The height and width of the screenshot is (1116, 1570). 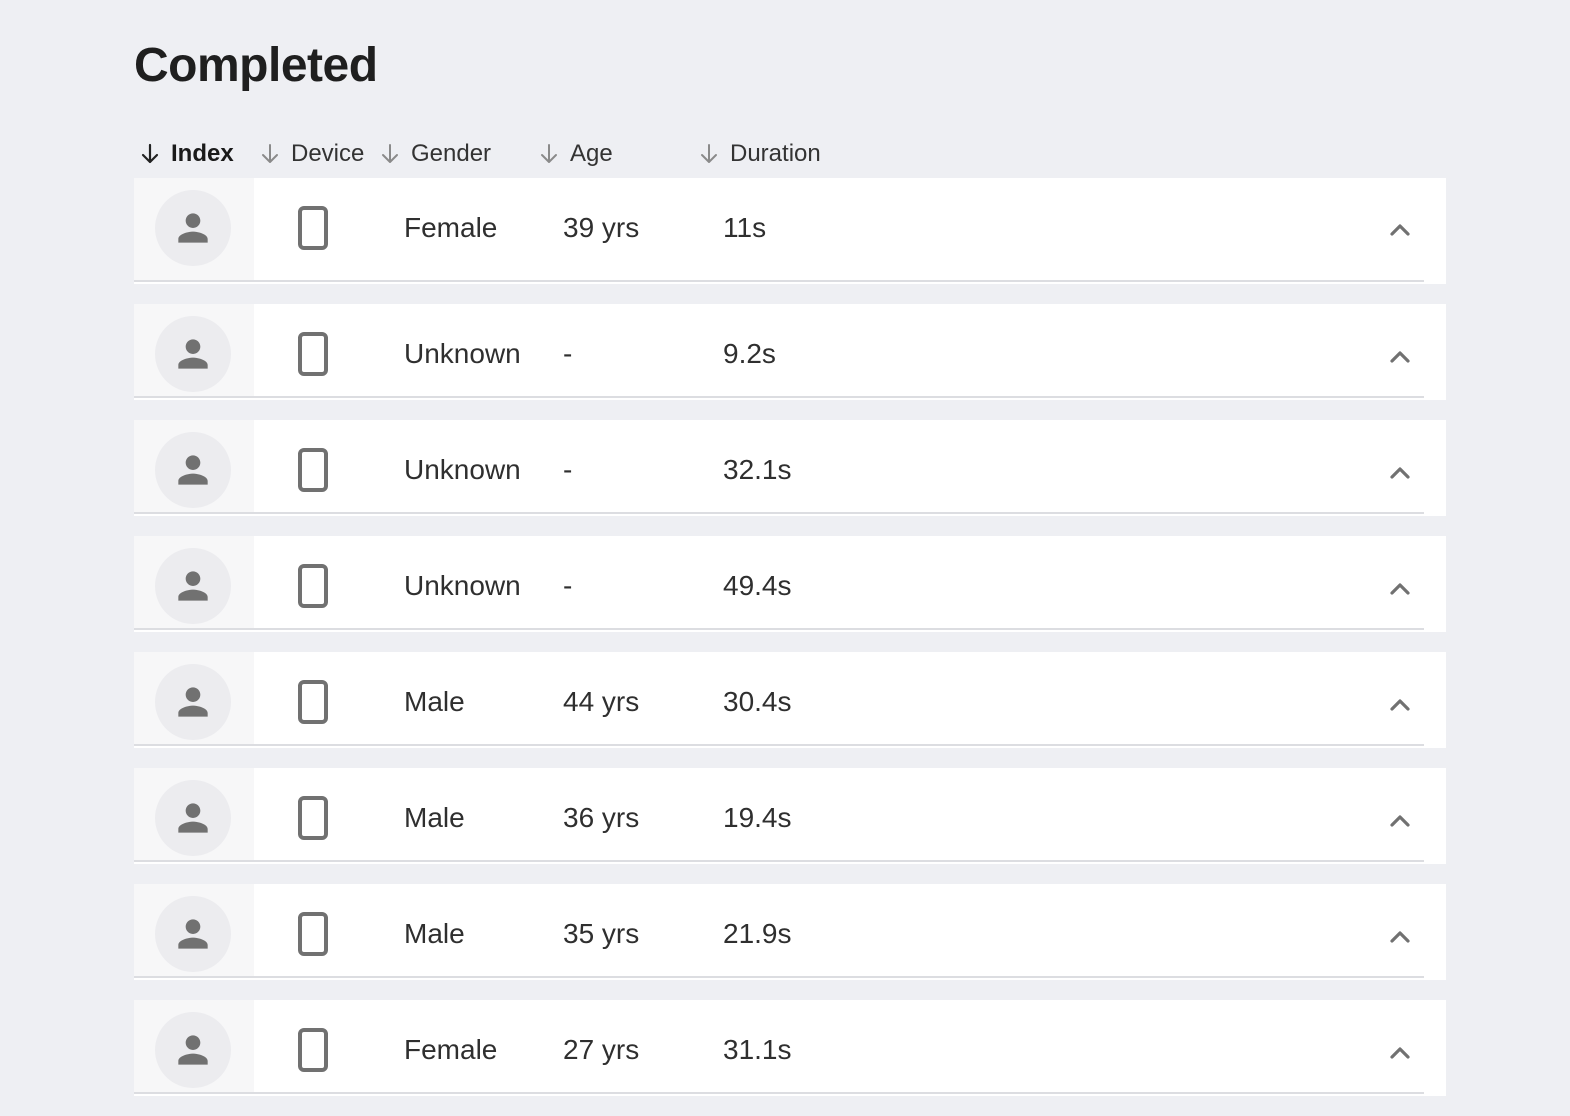 I want to click on sort-header-gender: Gender, so click(x=434, y=154).